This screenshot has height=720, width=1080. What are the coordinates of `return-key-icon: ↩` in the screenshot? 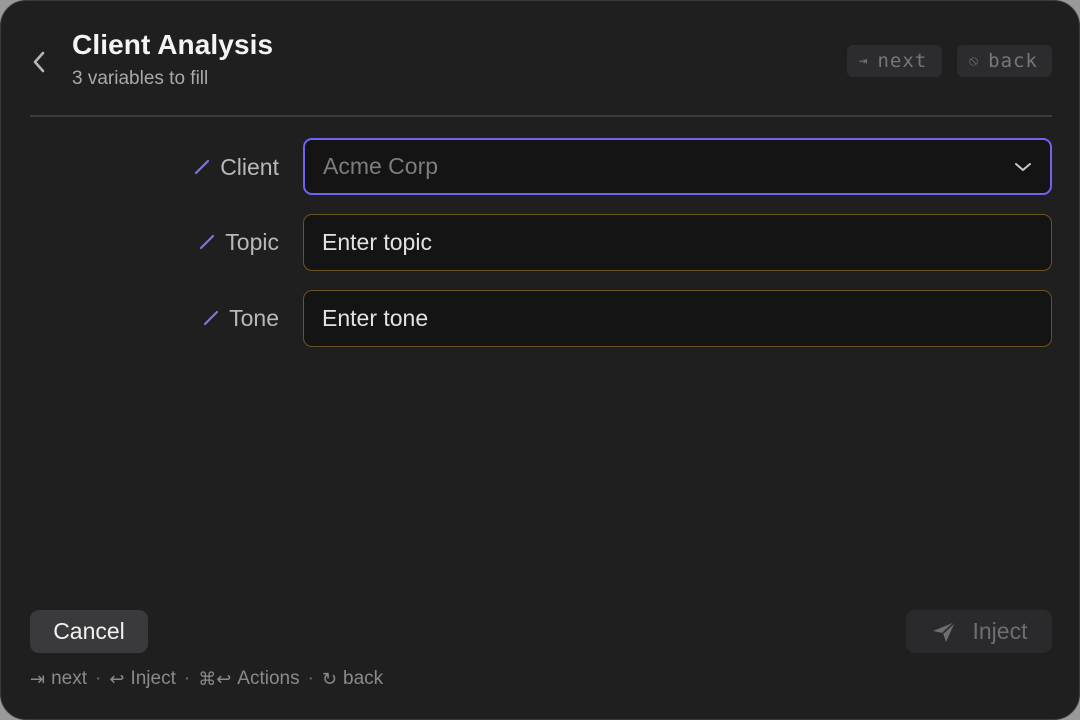 It's located at (117, 679).